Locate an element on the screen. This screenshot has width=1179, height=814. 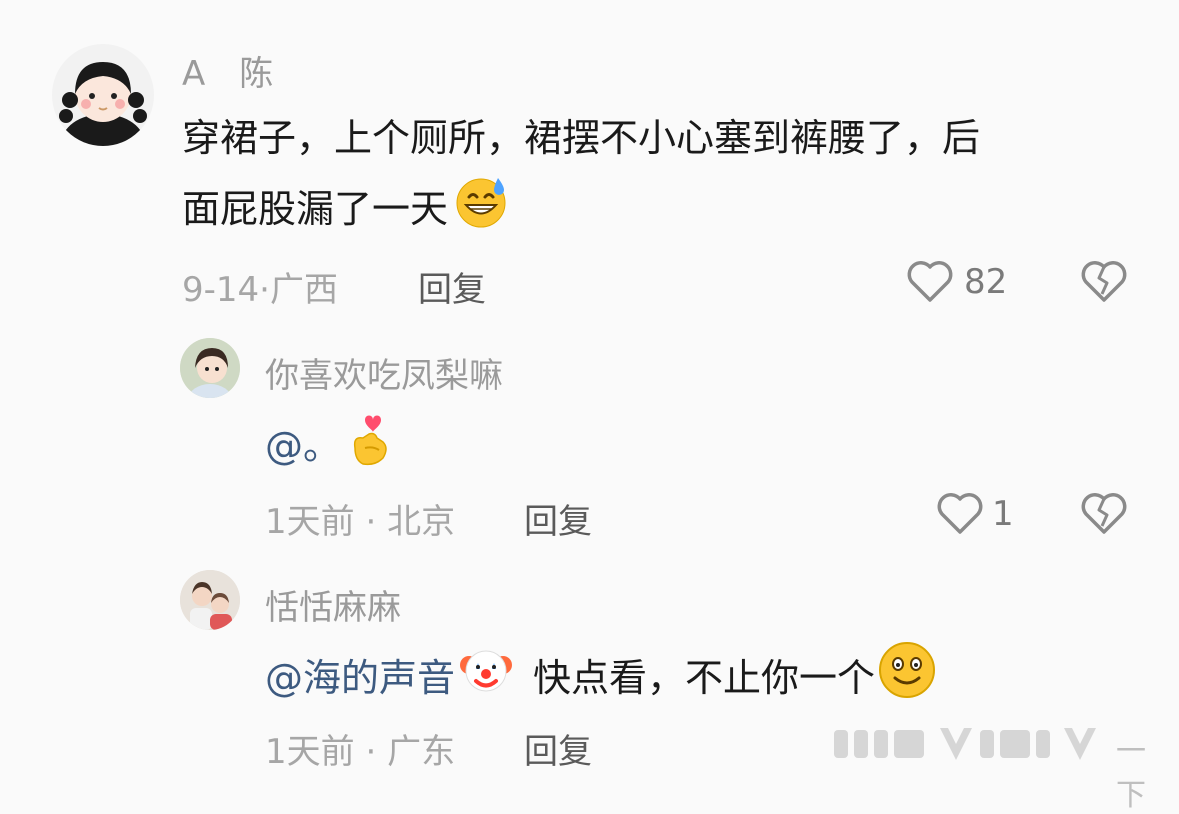
mention-link: @。 is located at coordinates (303, 446).